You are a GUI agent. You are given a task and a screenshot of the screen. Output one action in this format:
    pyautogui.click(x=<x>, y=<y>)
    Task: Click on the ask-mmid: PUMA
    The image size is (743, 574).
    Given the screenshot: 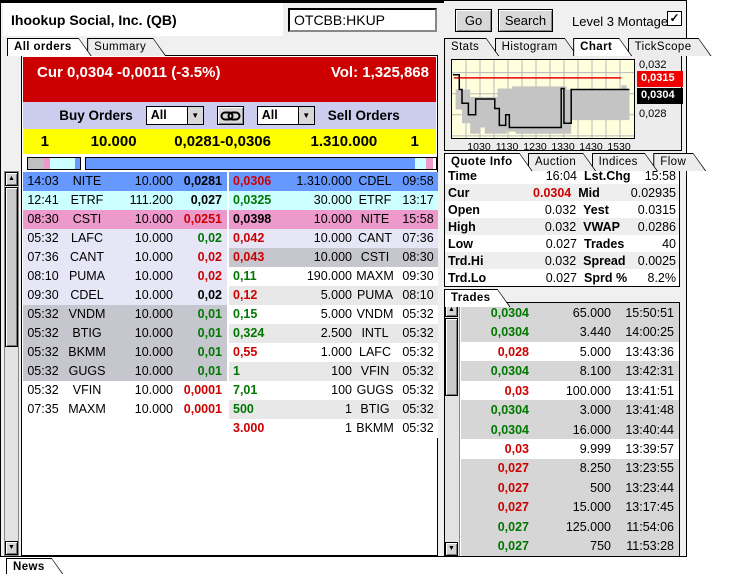 What is the action you would take?
    pyautogui.click(x=375, y=295)
    